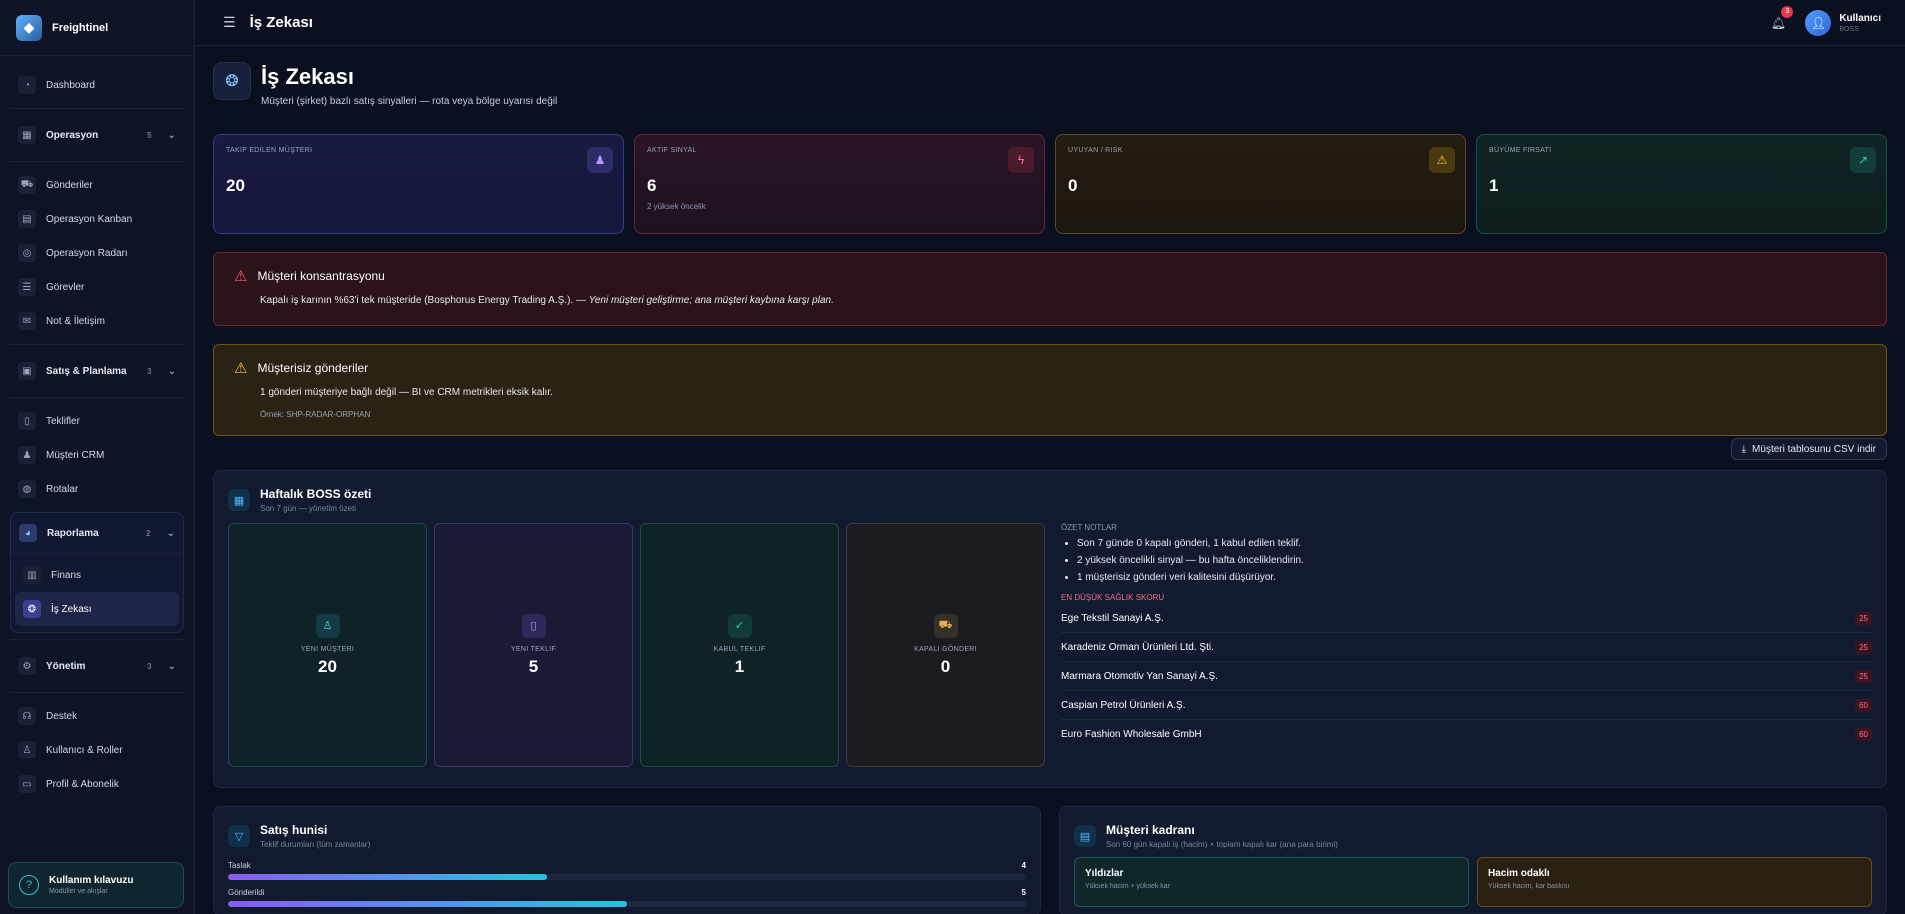 The height and width of the screenshot is (914, 1905). Describe the element at coordinates (27, 784) in the screenshot. I see `id-card-icon: ▭` at that location.